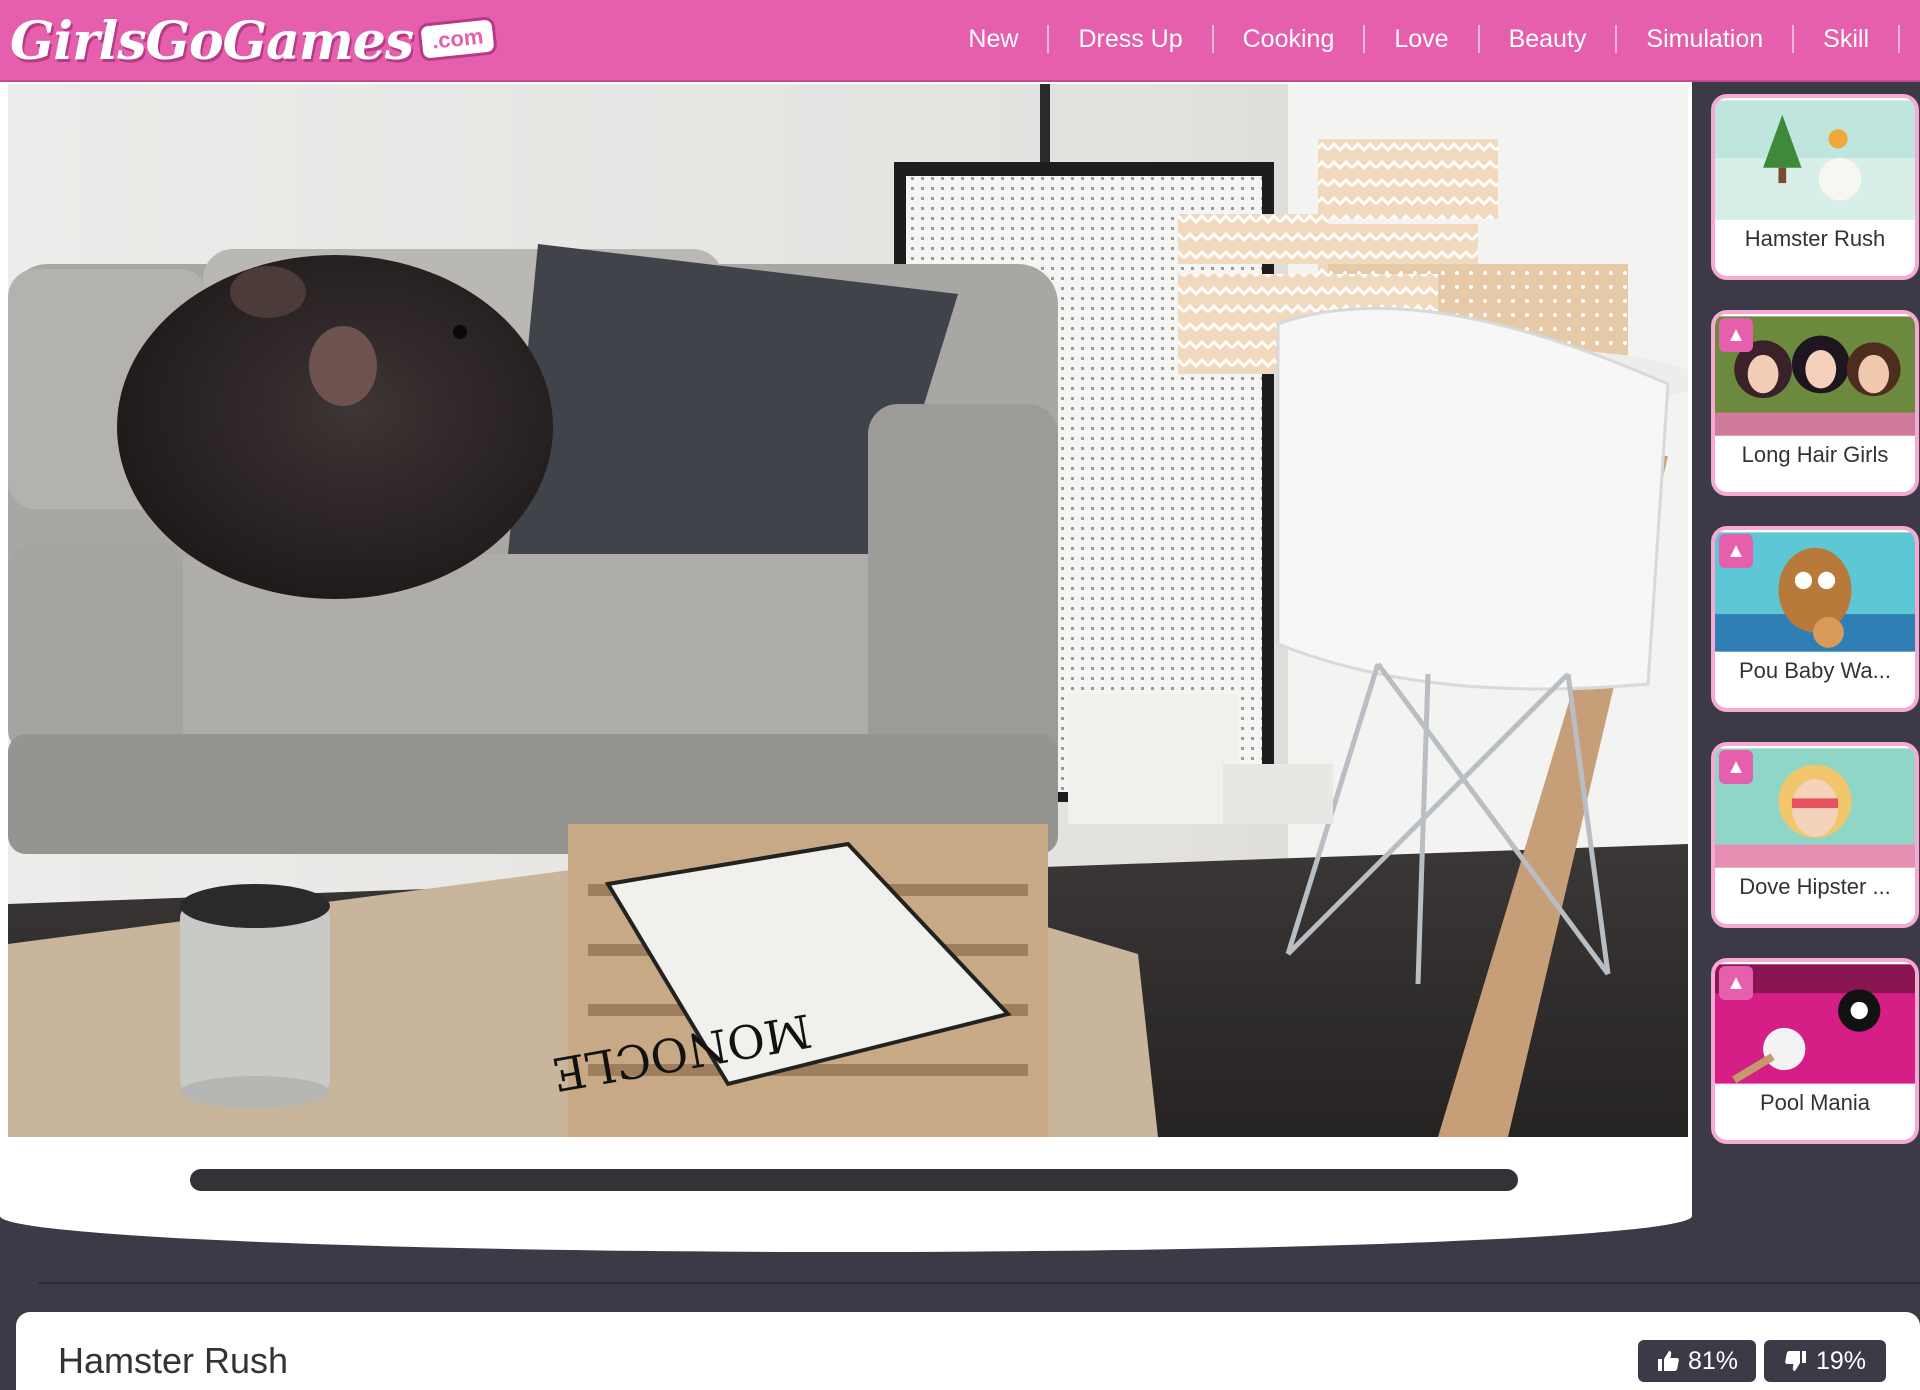 This screenshot has width=1920, height=1390. What do you see at coordinates (1815, 160) in the screenshot?
I see `game-thumbnail` at bounding box center [1815, 160].